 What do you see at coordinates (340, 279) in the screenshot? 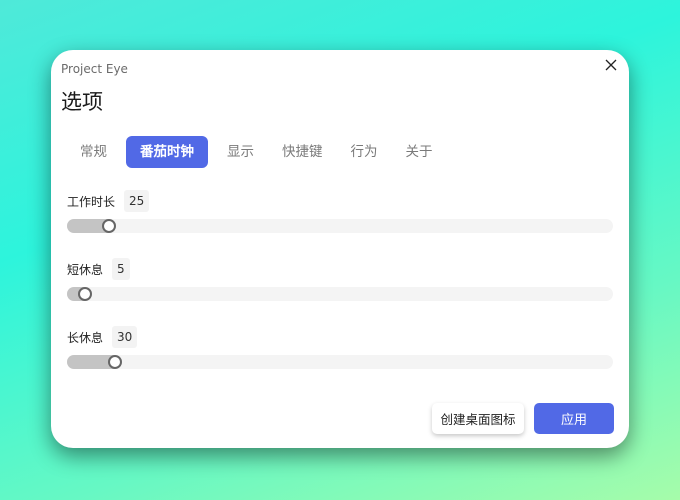
I see `short-break-setting: 短休息 5` at bounding box center [340, 279].